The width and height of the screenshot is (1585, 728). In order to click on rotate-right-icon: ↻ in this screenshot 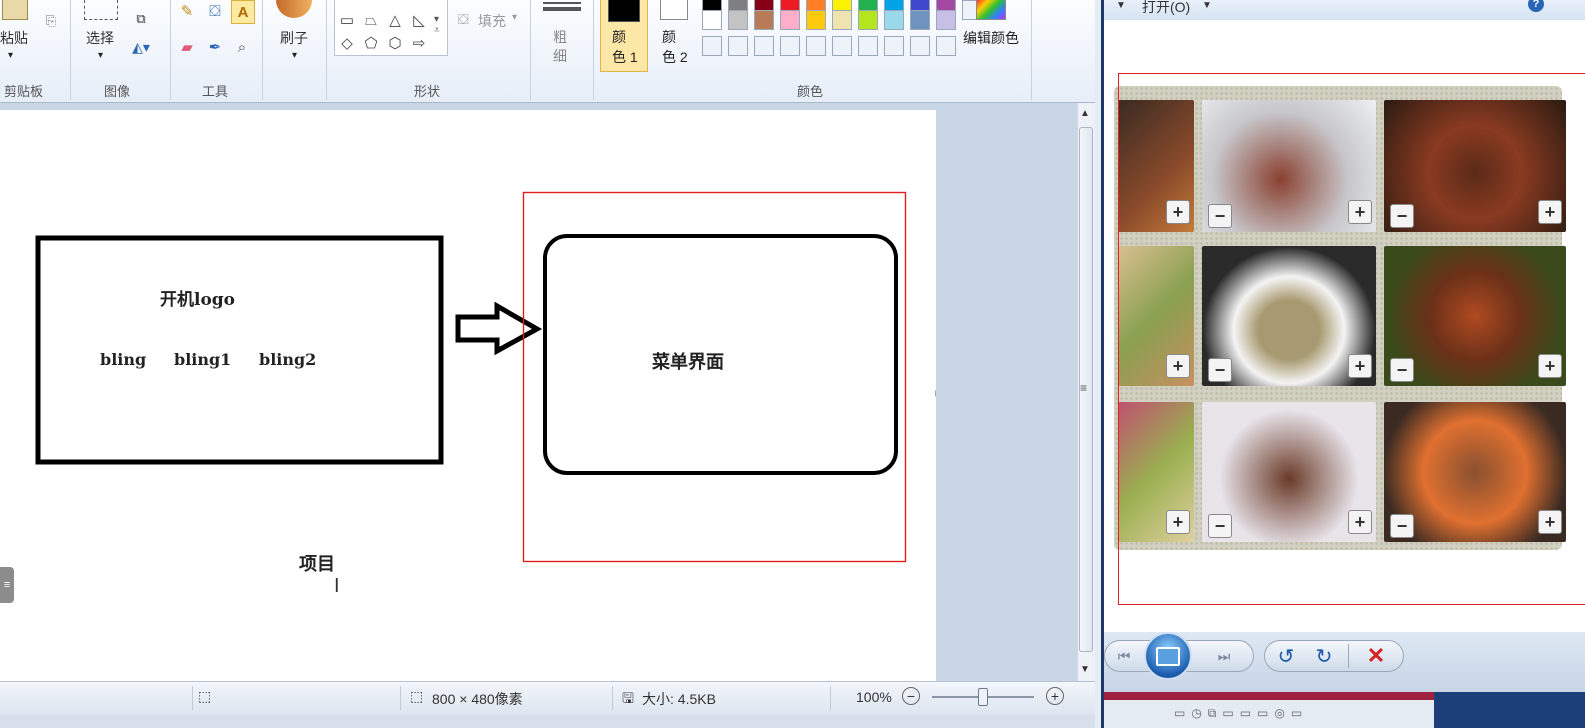, I will do `click(1324, 656)`.